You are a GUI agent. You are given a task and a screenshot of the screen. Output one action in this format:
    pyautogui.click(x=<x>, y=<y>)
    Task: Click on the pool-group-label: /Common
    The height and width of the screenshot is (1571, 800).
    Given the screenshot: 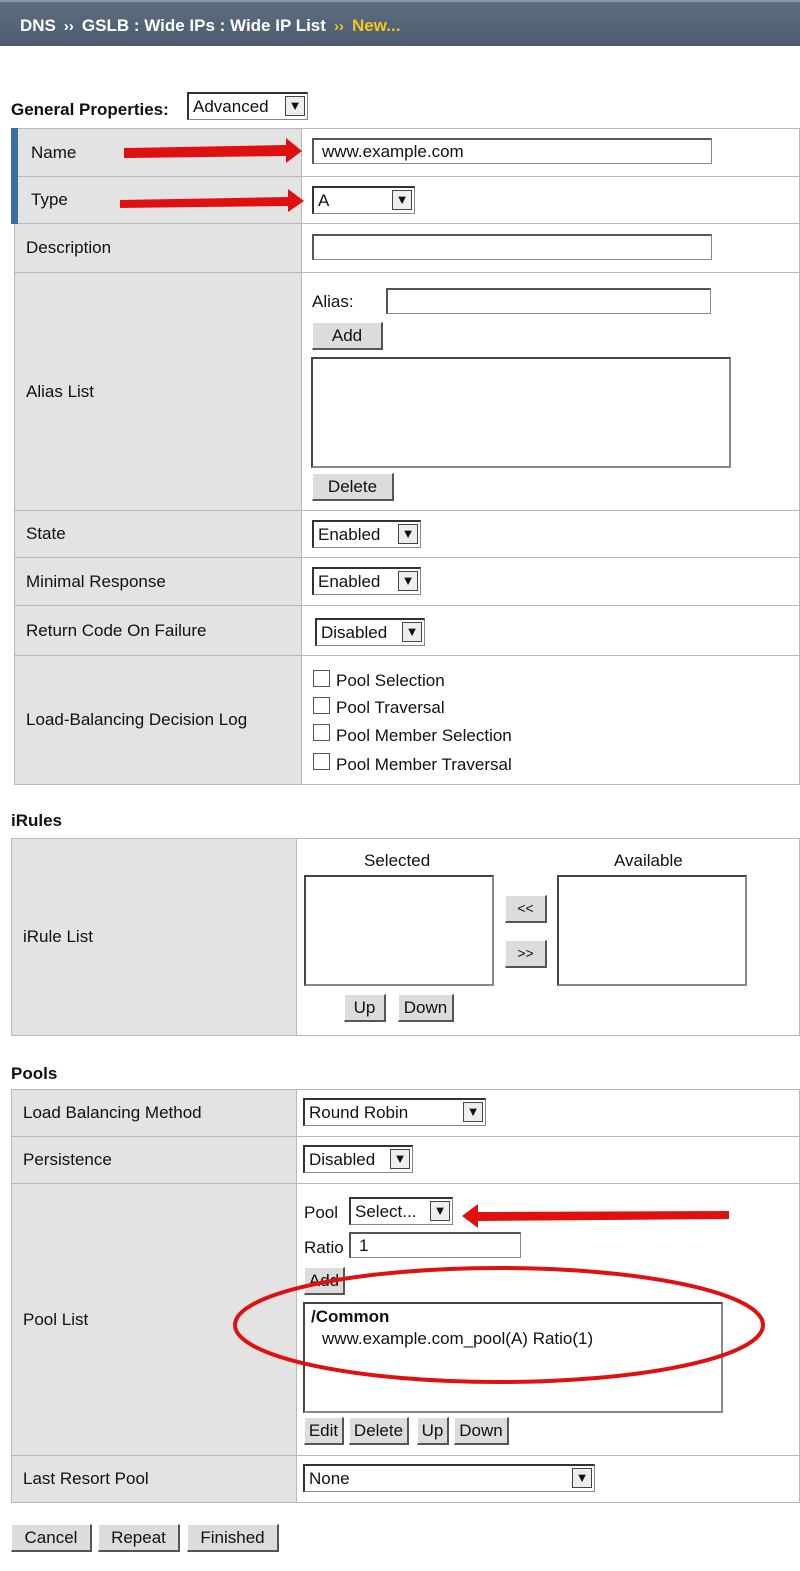 What is the action you would take?
    pyautogui.click(x=350, y=1316)
    